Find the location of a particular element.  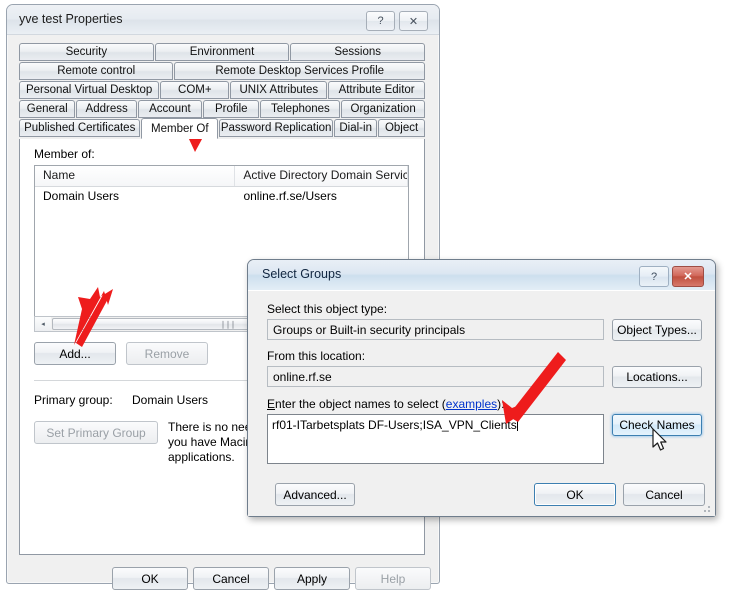

list-body: Domain Users online.rf.se/Users is located at coordinates (221, 197).